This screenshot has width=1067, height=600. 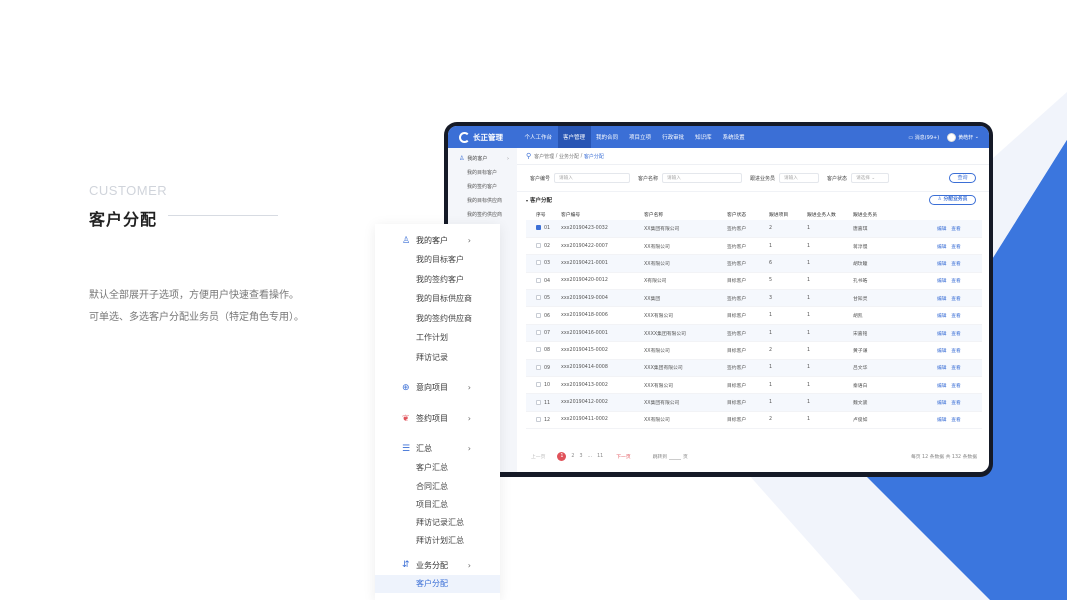 What do you see at coordinates (437, 583) in the screenshot?
I see `menu-item-active: 客户分配` at bounding box center [437, 583].